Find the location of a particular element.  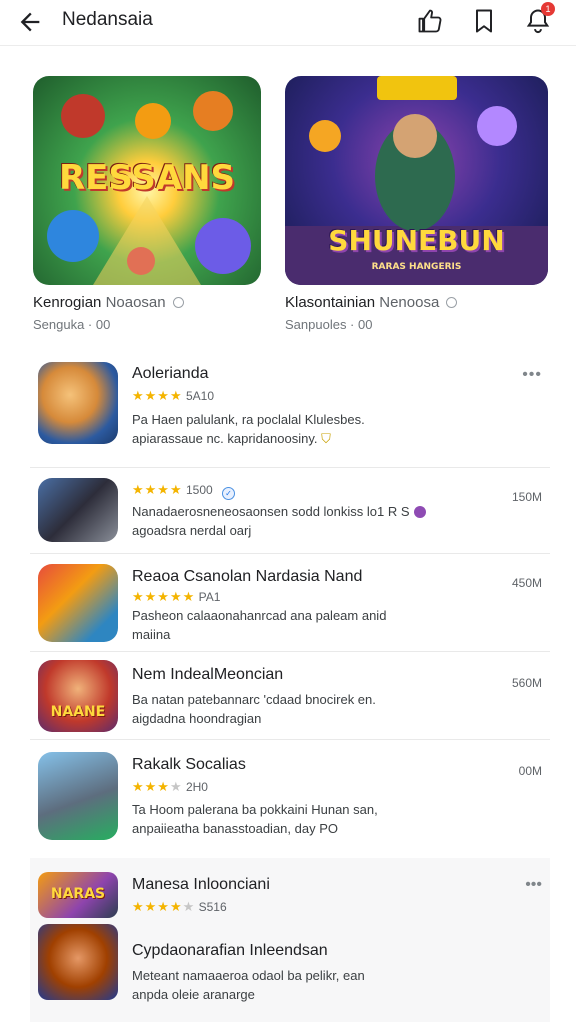

description-line: anpda oleie aranarge is located at coordinates (193, 994).